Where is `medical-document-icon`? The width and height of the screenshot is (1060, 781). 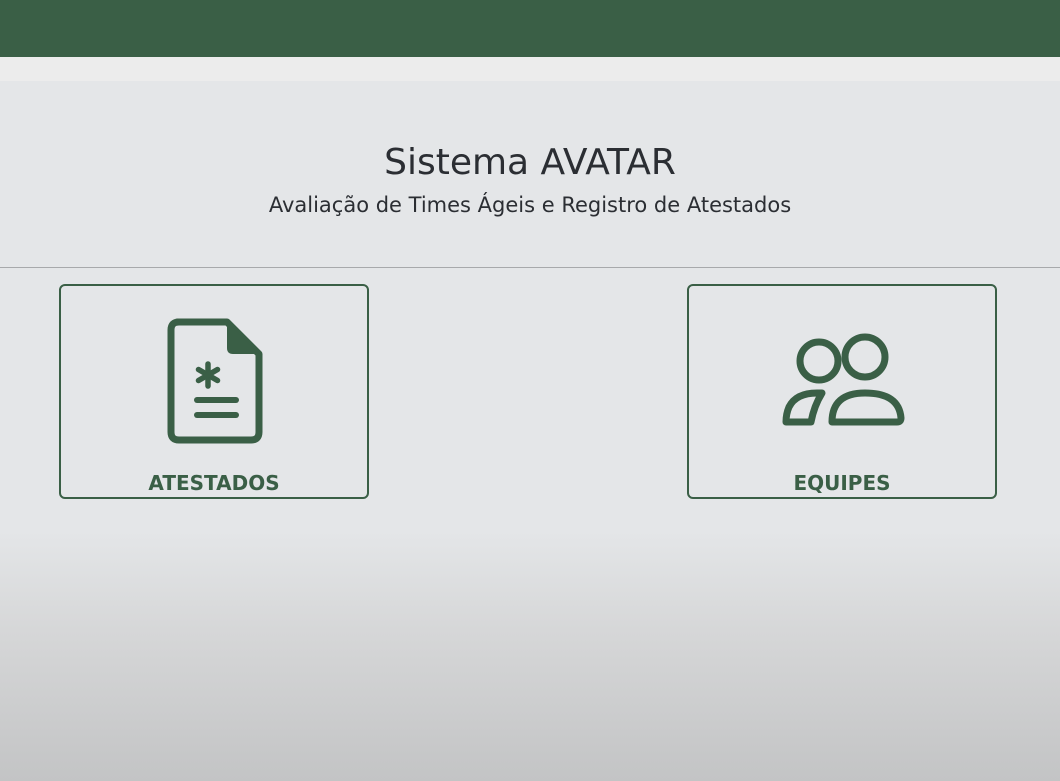 medical-document-icon is located at coordinates (214, 371).